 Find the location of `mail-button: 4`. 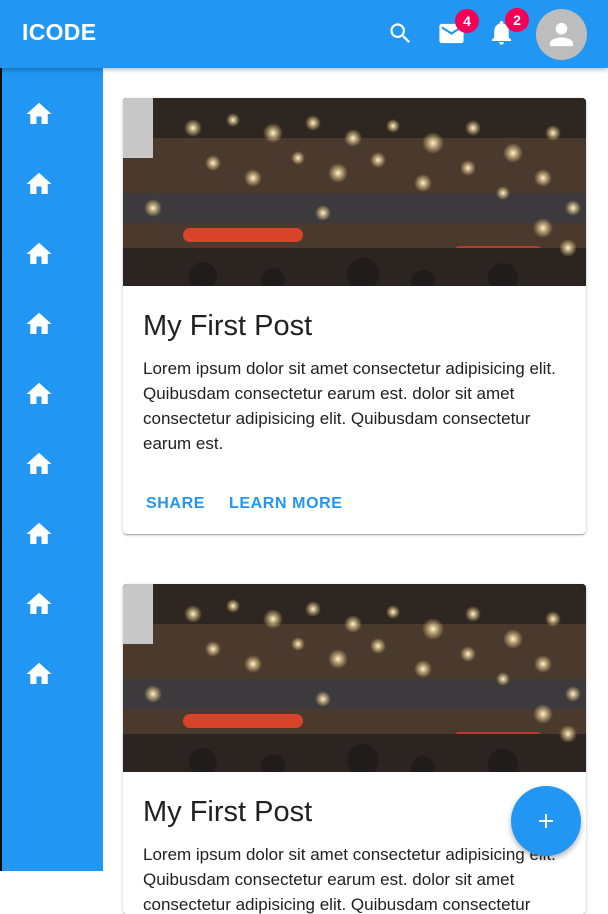

mail-button: 4 is located at coordinates (458, 28).